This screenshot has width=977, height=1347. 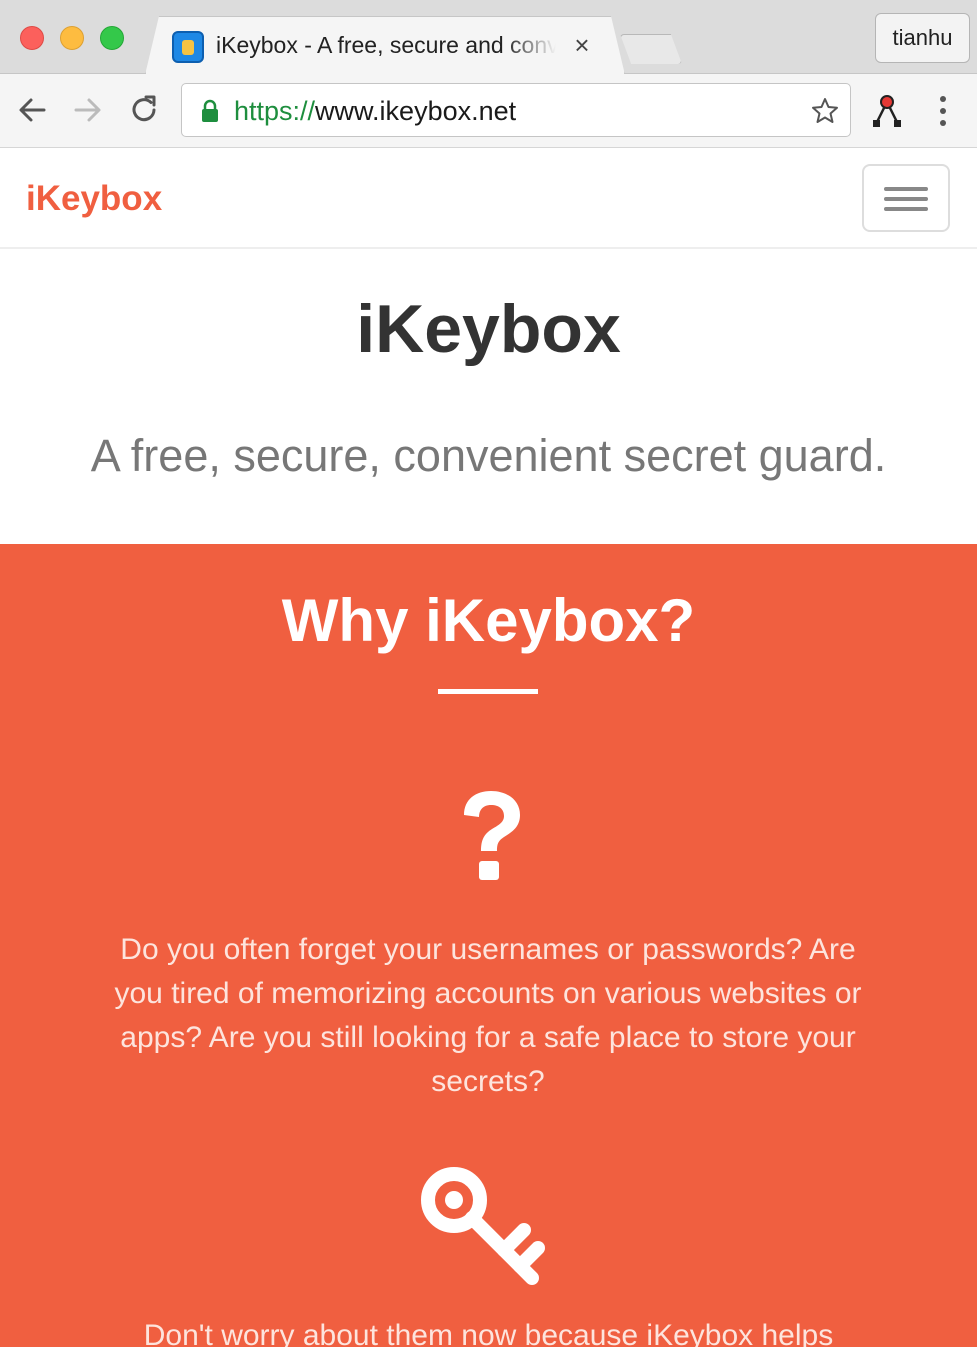 I want to click on browser-menu-icon, so click(x=943, y=111).